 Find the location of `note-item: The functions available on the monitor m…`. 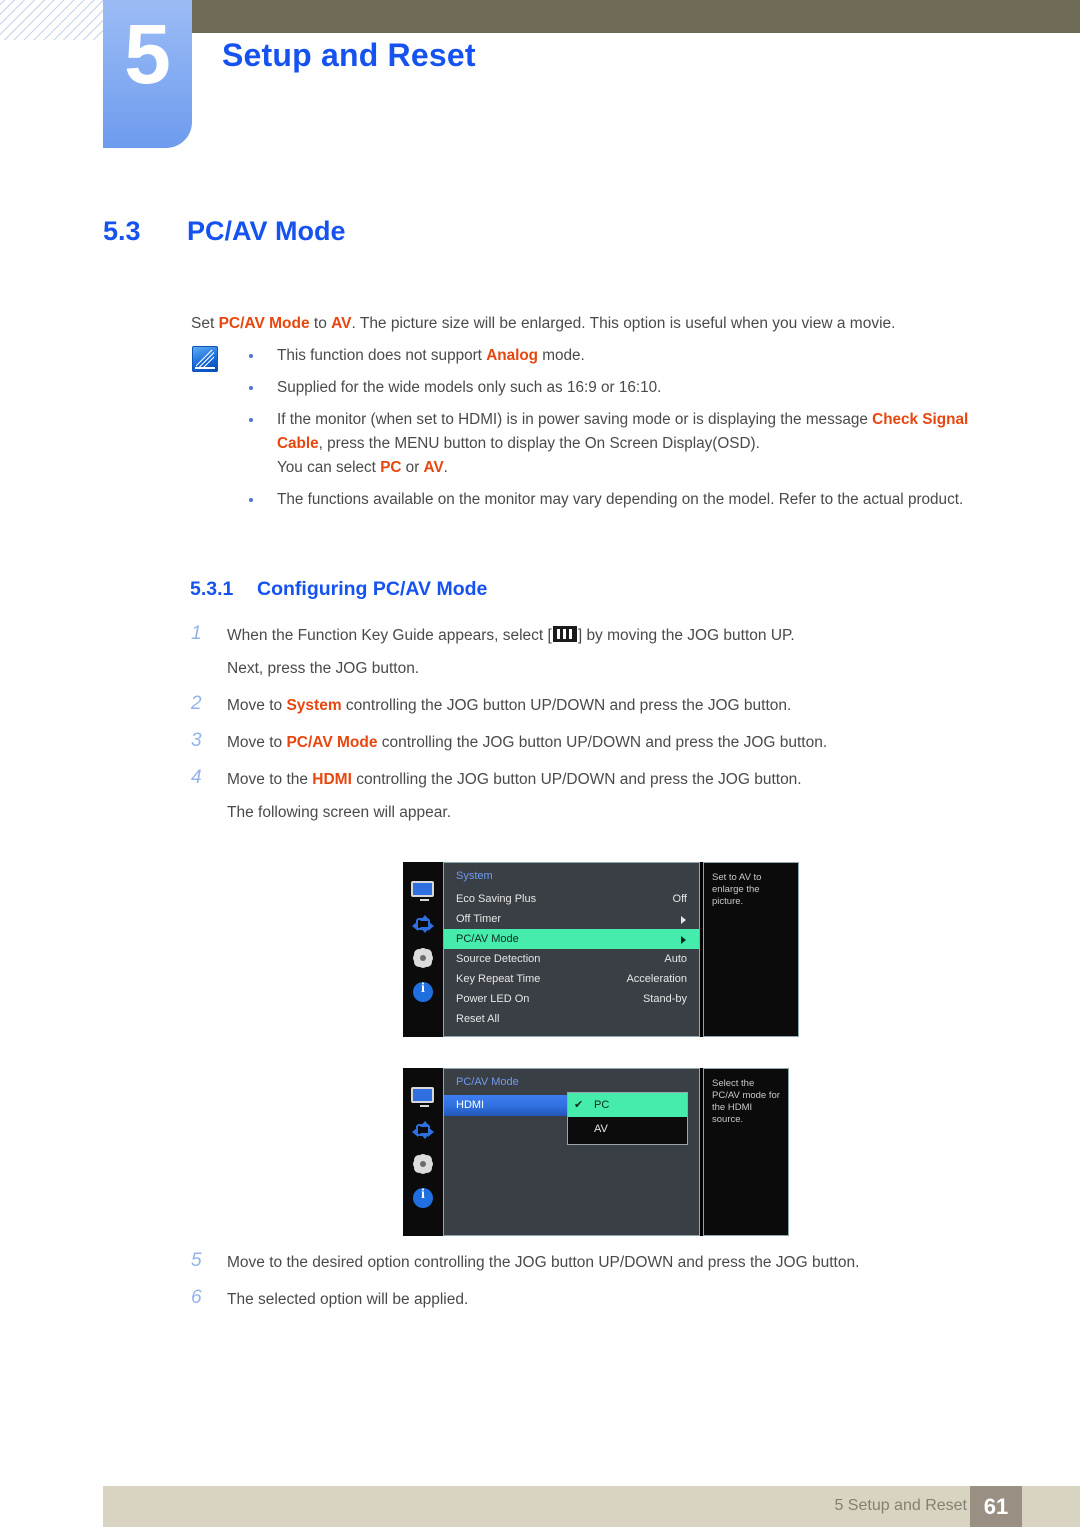

note-item: The functions available on the monitor m… is located at coordinates (623, 500).